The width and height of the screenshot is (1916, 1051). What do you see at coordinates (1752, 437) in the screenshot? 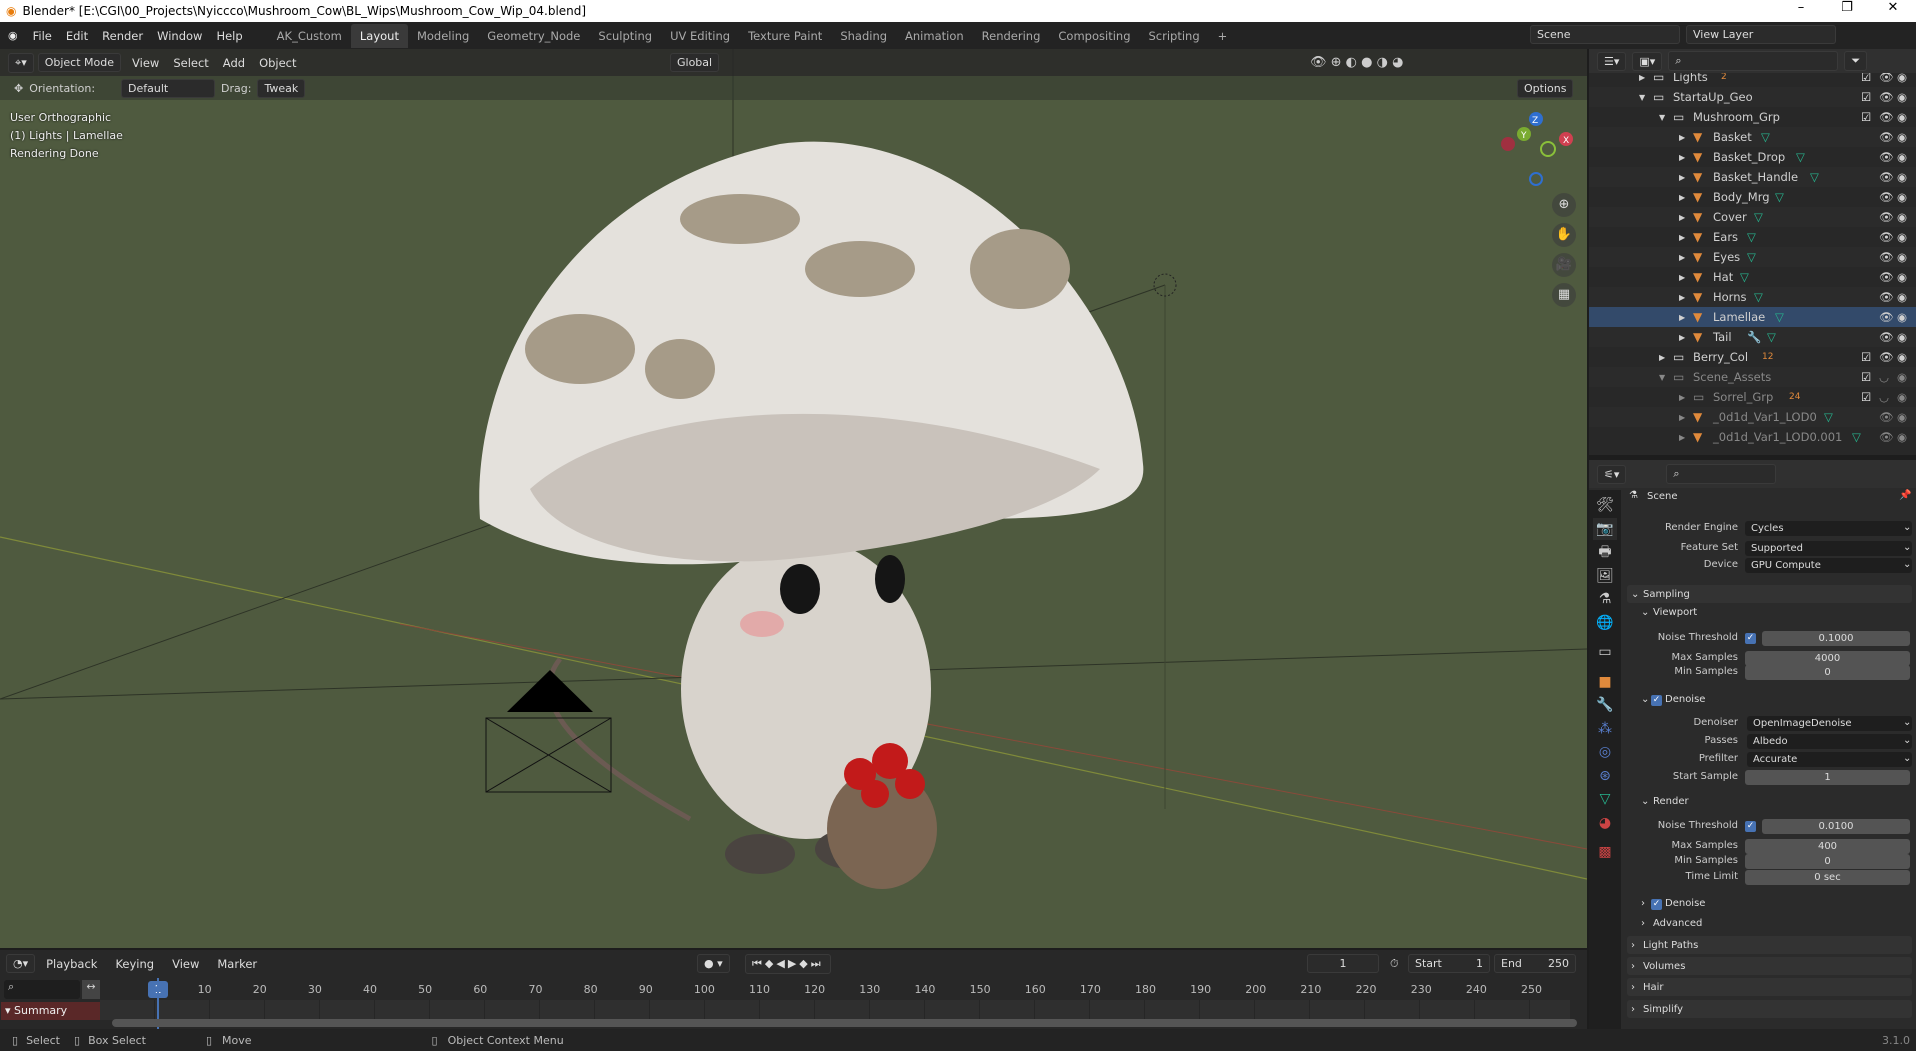
I see `outliner-item: ▶ ▼ _0d1d_Var1_LOD0.001 ▽ 👁 ◉` at bounding box center [1752, 437].